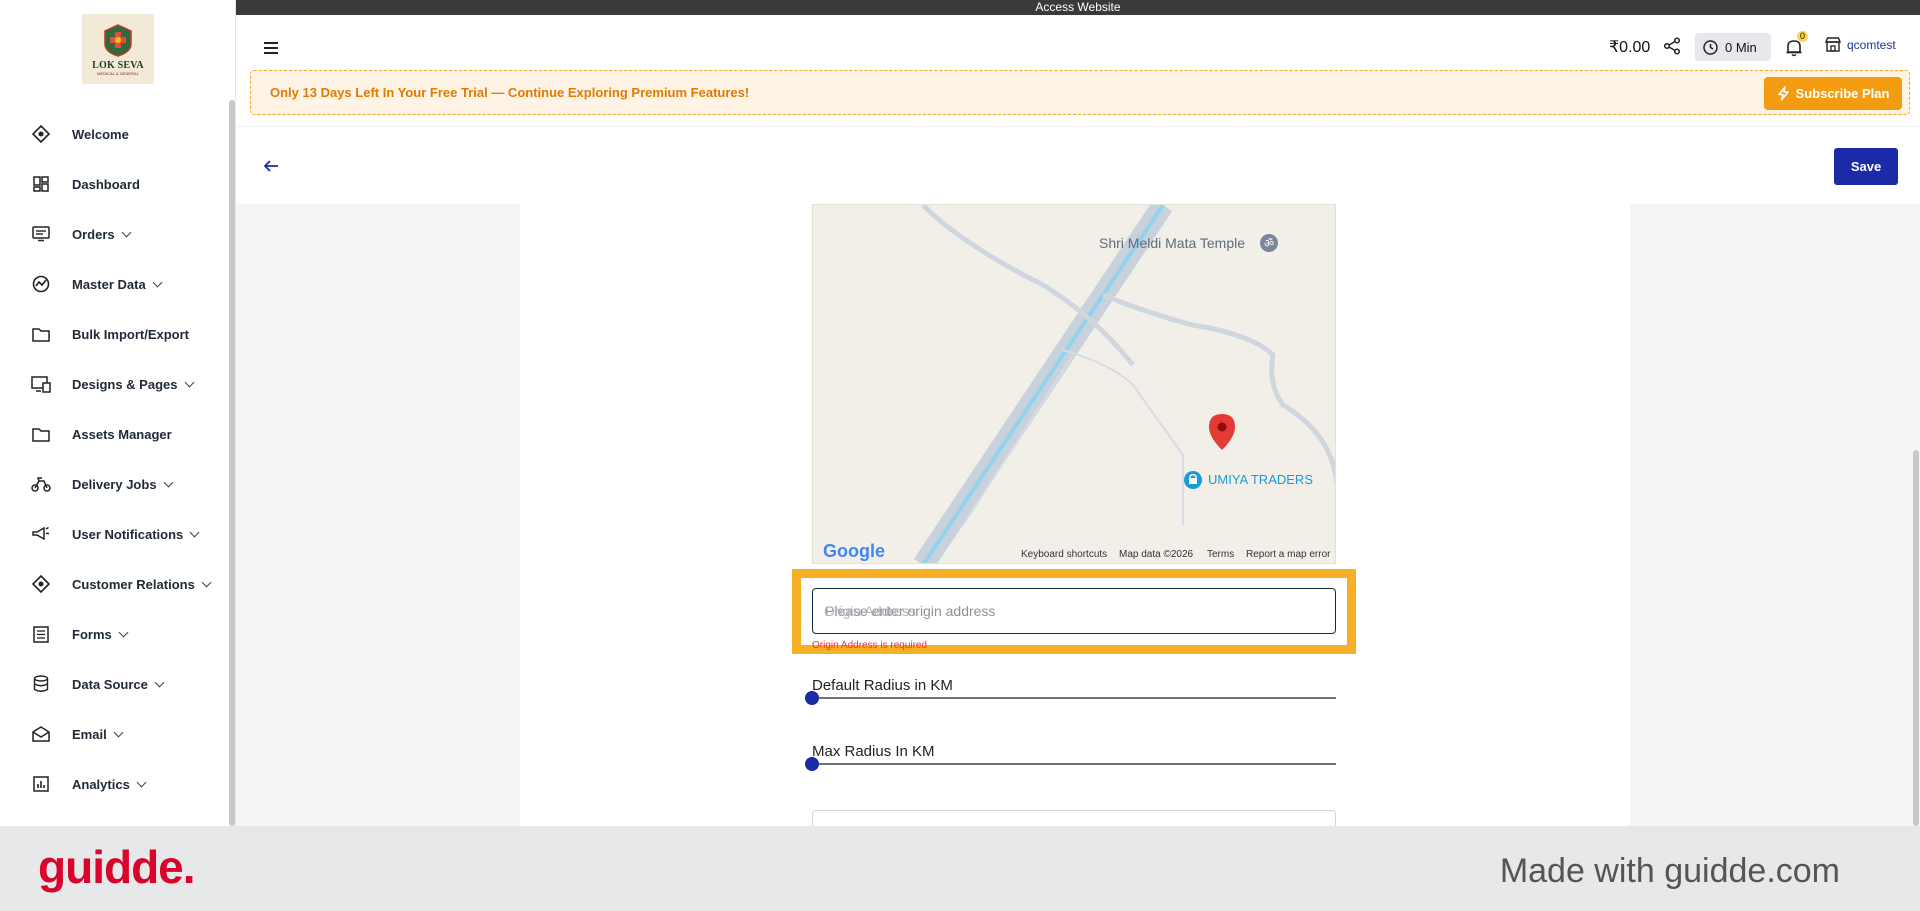 The image size is (1920, 911). Describe the element at coordinates (92, 634) in the screenshot. I see `sidebar-item-label: Forms` at that location.